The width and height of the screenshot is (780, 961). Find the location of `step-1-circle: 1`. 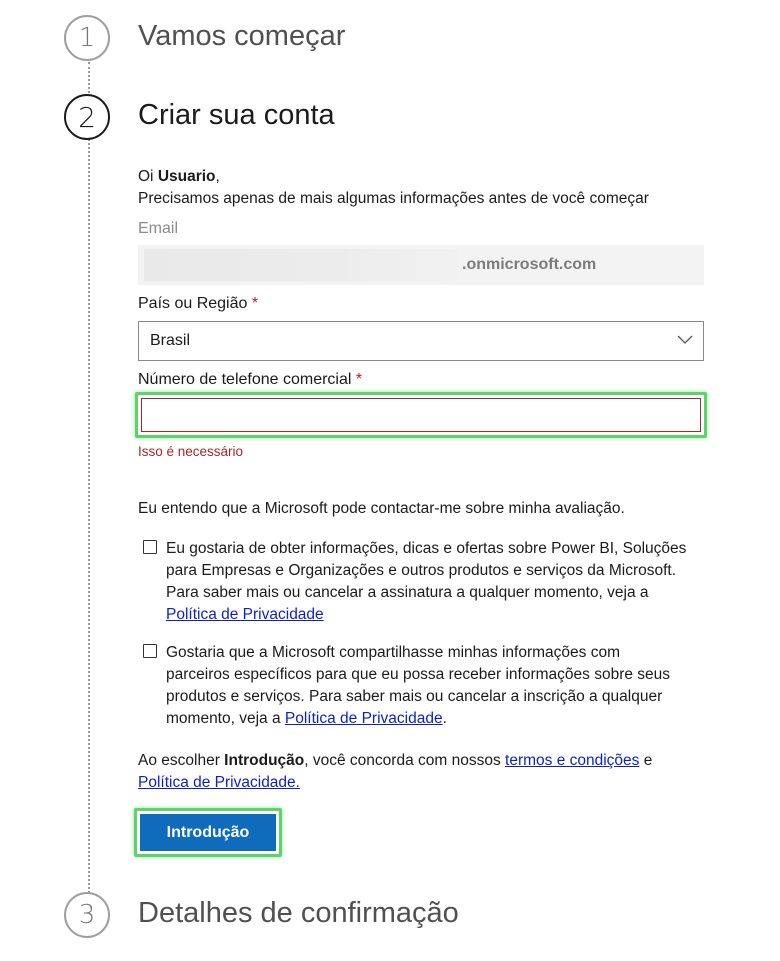

step-1-circle: 1 is located at coordinates (87, 38).